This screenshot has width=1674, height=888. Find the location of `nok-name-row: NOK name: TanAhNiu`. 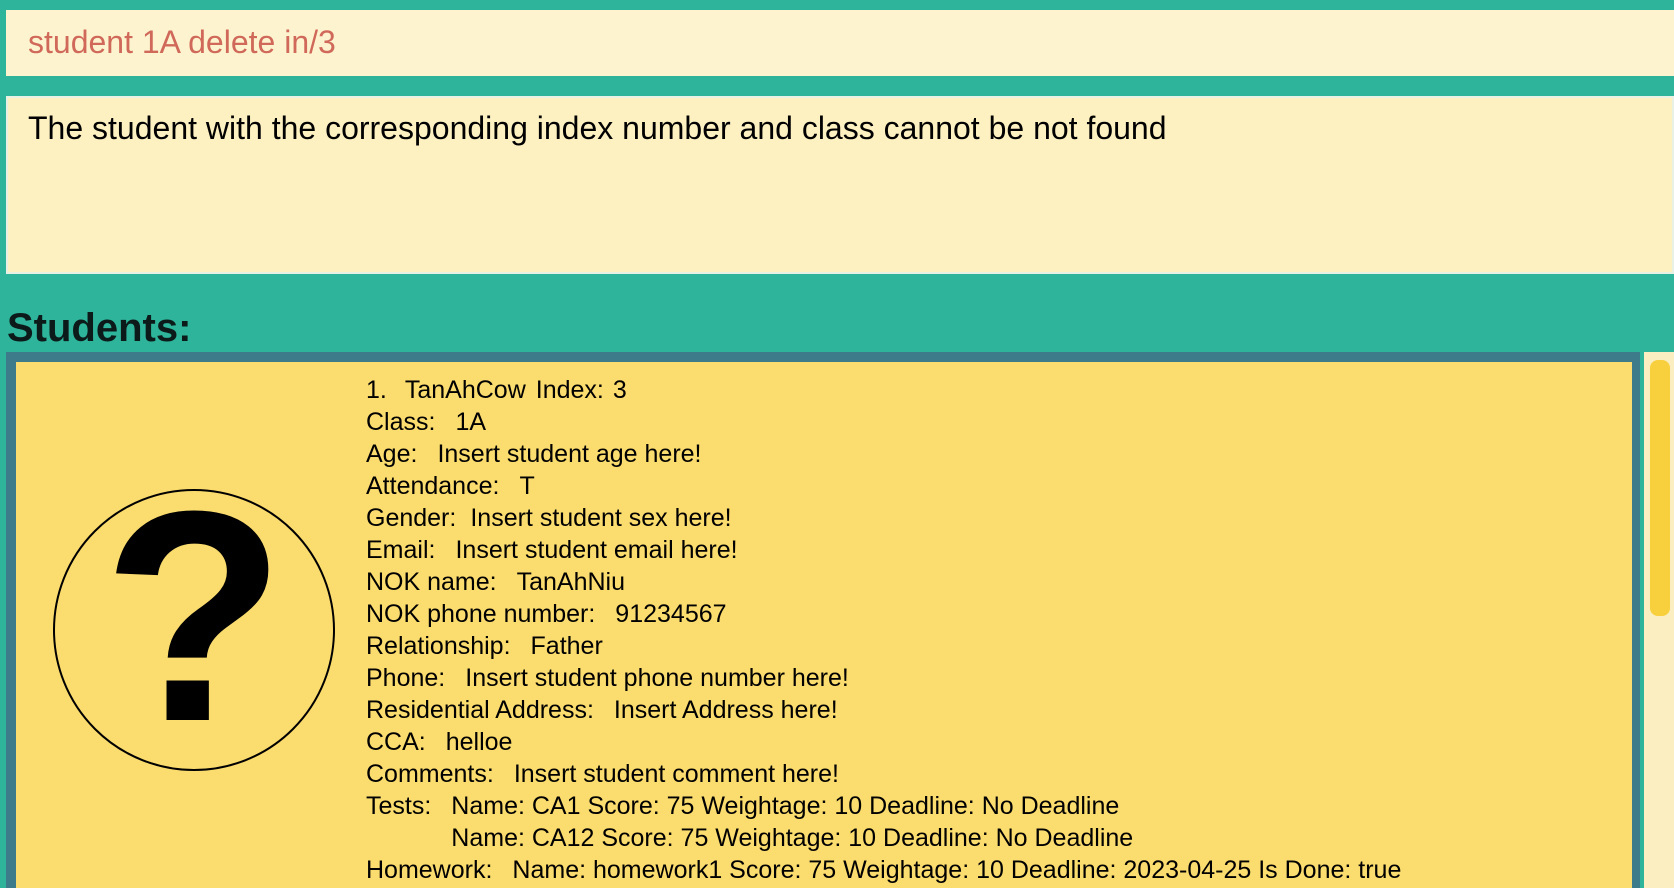

nok-name-row: NOK name: TanAhNiu is located at coordinates (883, 582).